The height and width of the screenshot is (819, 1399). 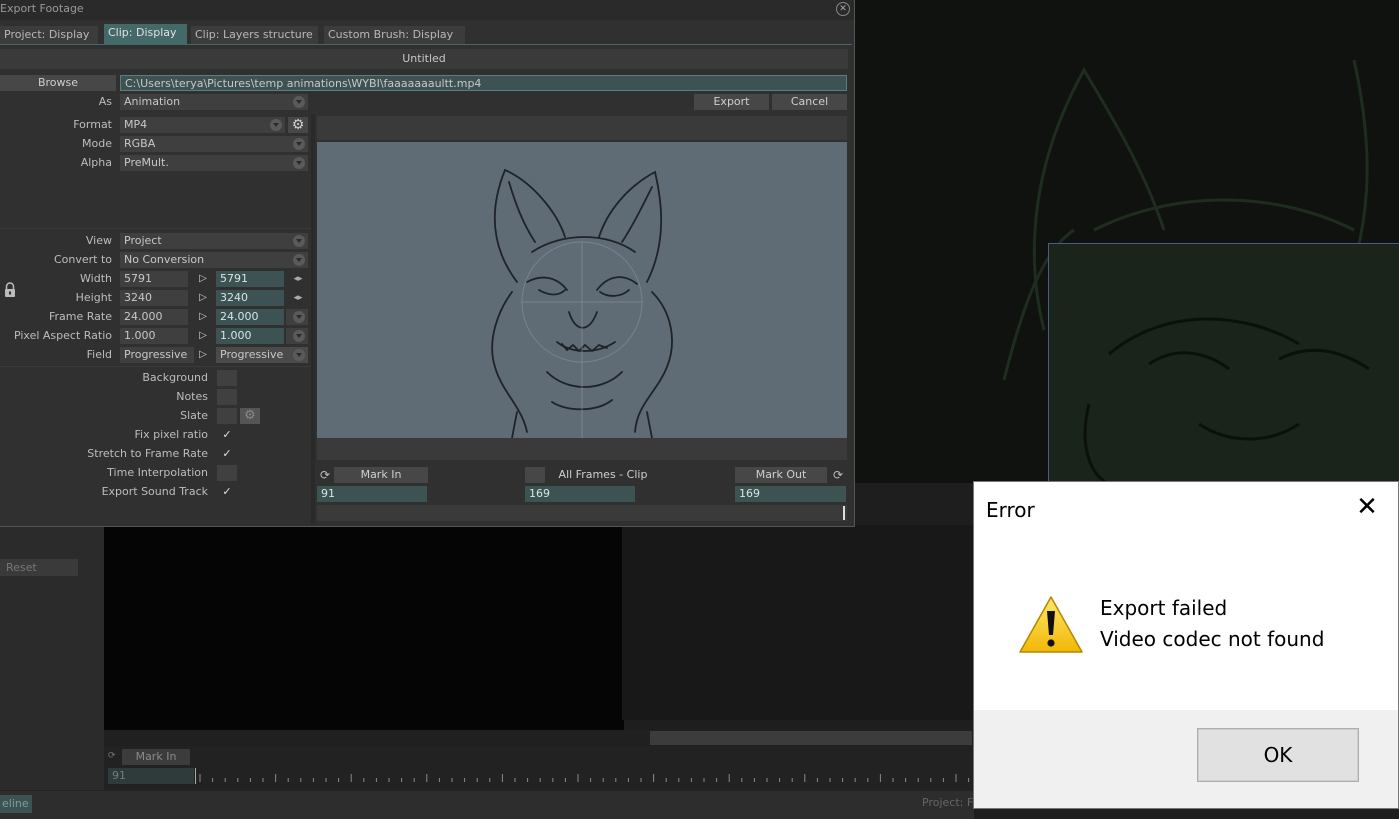 I want to click on convert-to-dropdown: No Conversion, so click(x=214, y=260).